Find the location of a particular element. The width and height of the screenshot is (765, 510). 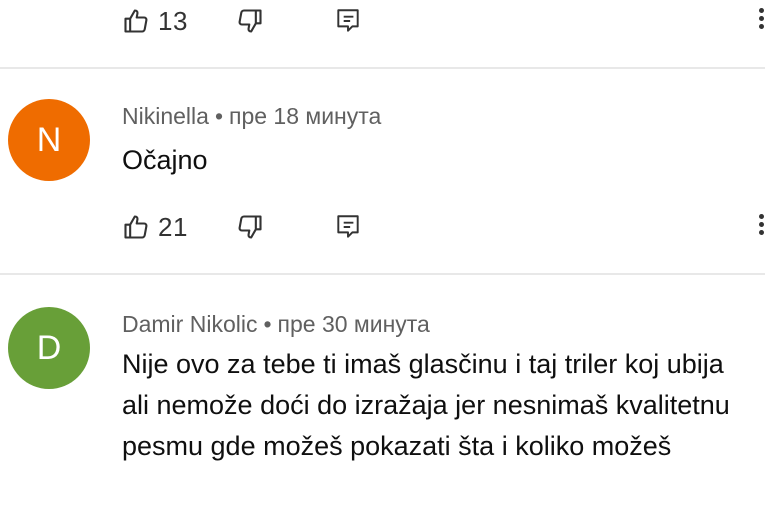

like-count: 13 is located at coordinates (173, 20).